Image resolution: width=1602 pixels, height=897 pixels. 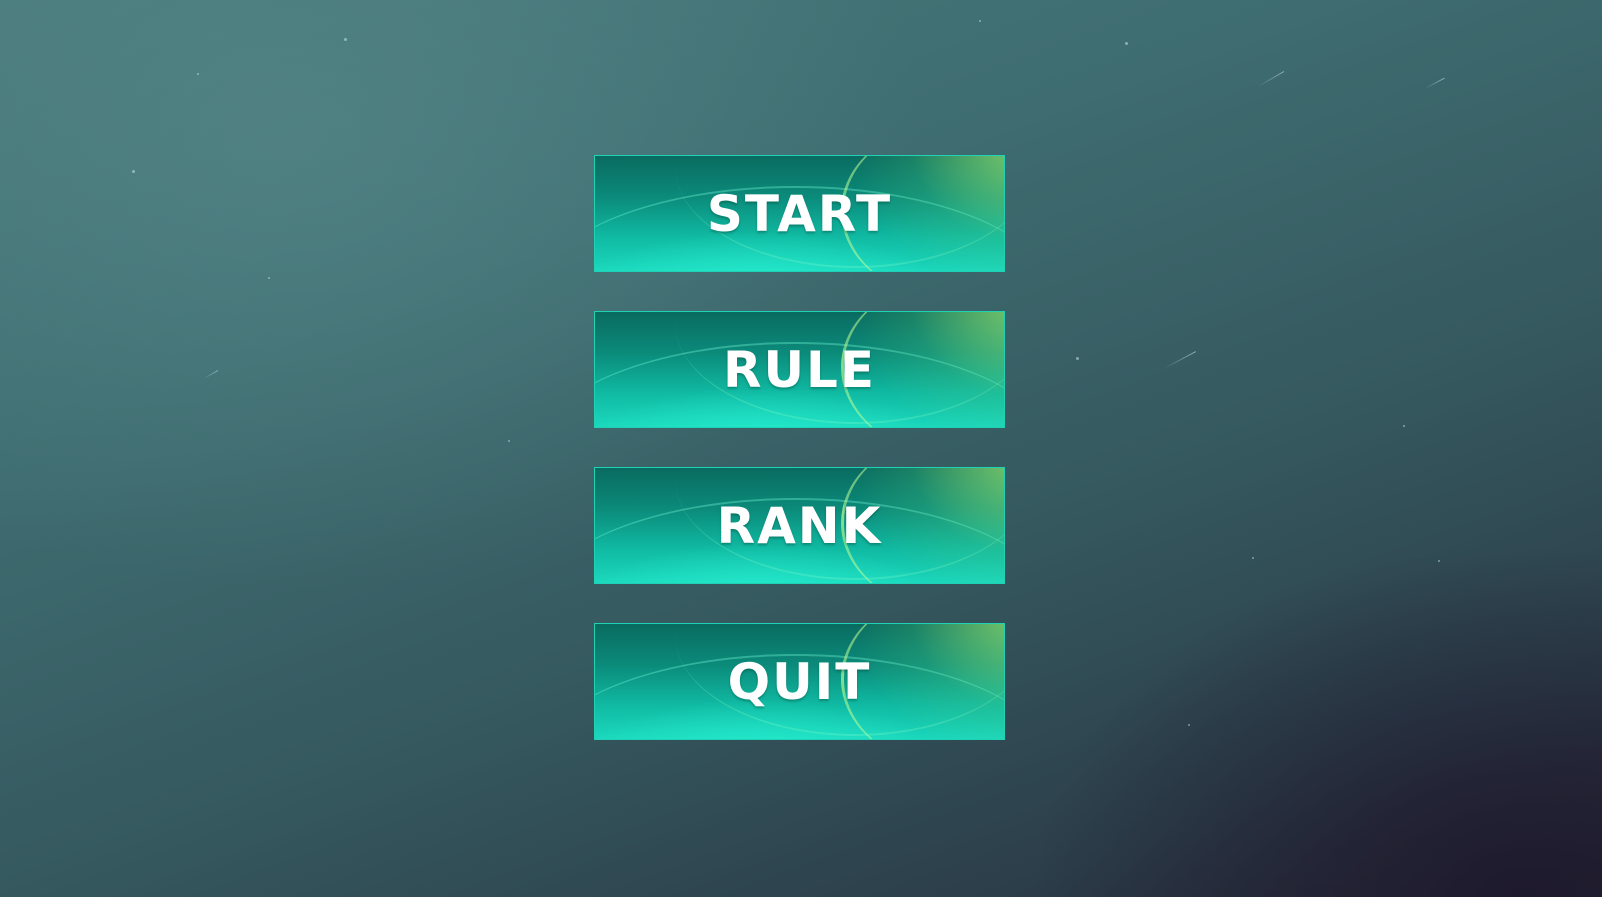 I want to click on rank-button-label: RANK, so click(x=799, y=525).